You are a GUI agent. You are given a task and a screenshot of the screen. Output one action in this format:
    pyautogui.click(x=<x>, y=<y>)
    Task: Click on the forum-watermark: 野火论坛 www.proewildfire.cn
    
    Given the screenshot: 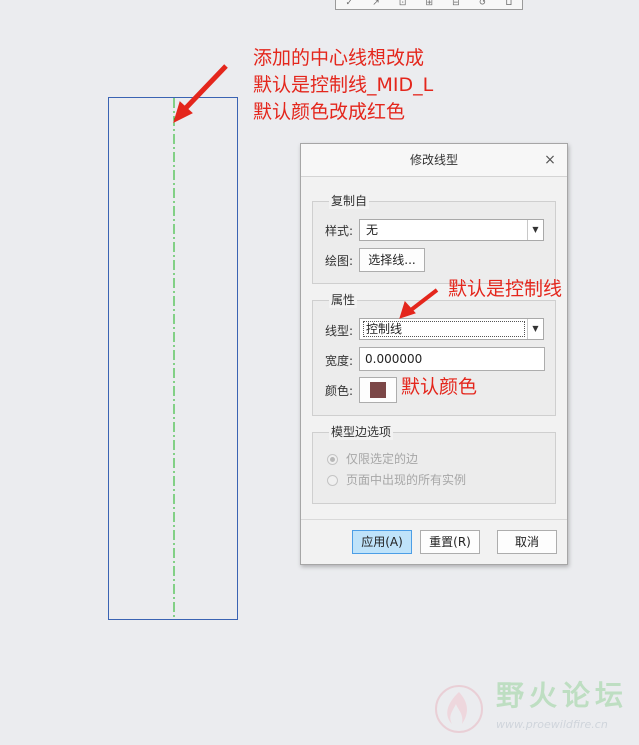 What is the action you would take?
    pyautogui.click(x=532, y=709)
    